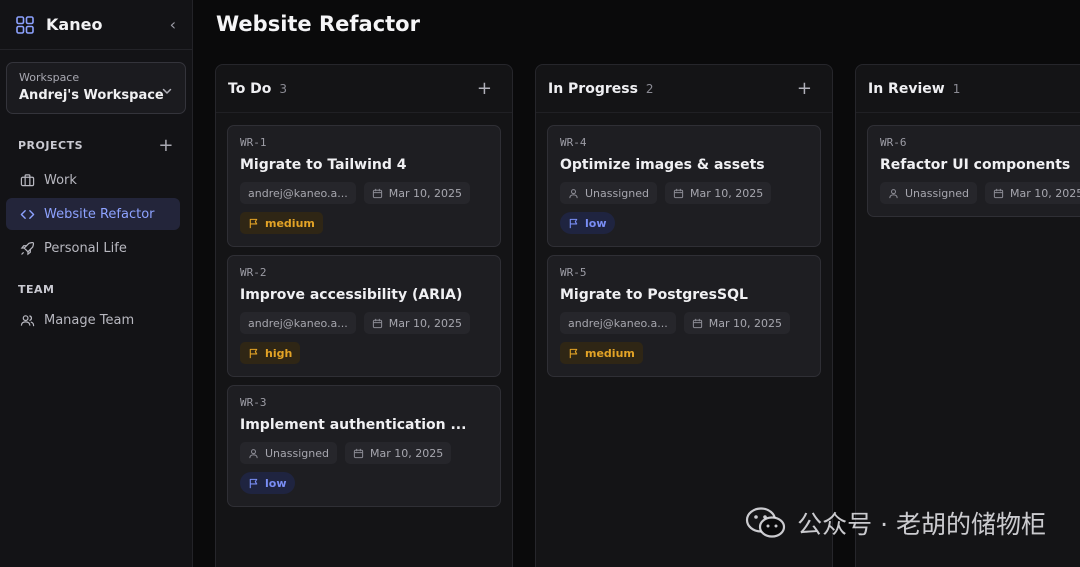 The image size is (1080, 567). Describe the element at coordinates (253, 142) in the screenshot. I see `task-id: WR-1` at that location.